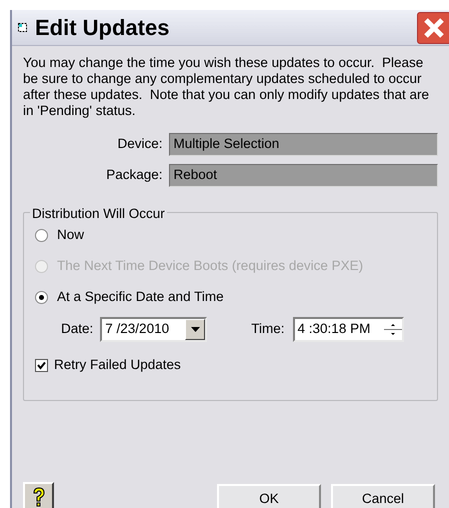 This screenshot has height=508, width=449. I want to click on date-label: Date:, so click(77, 329).